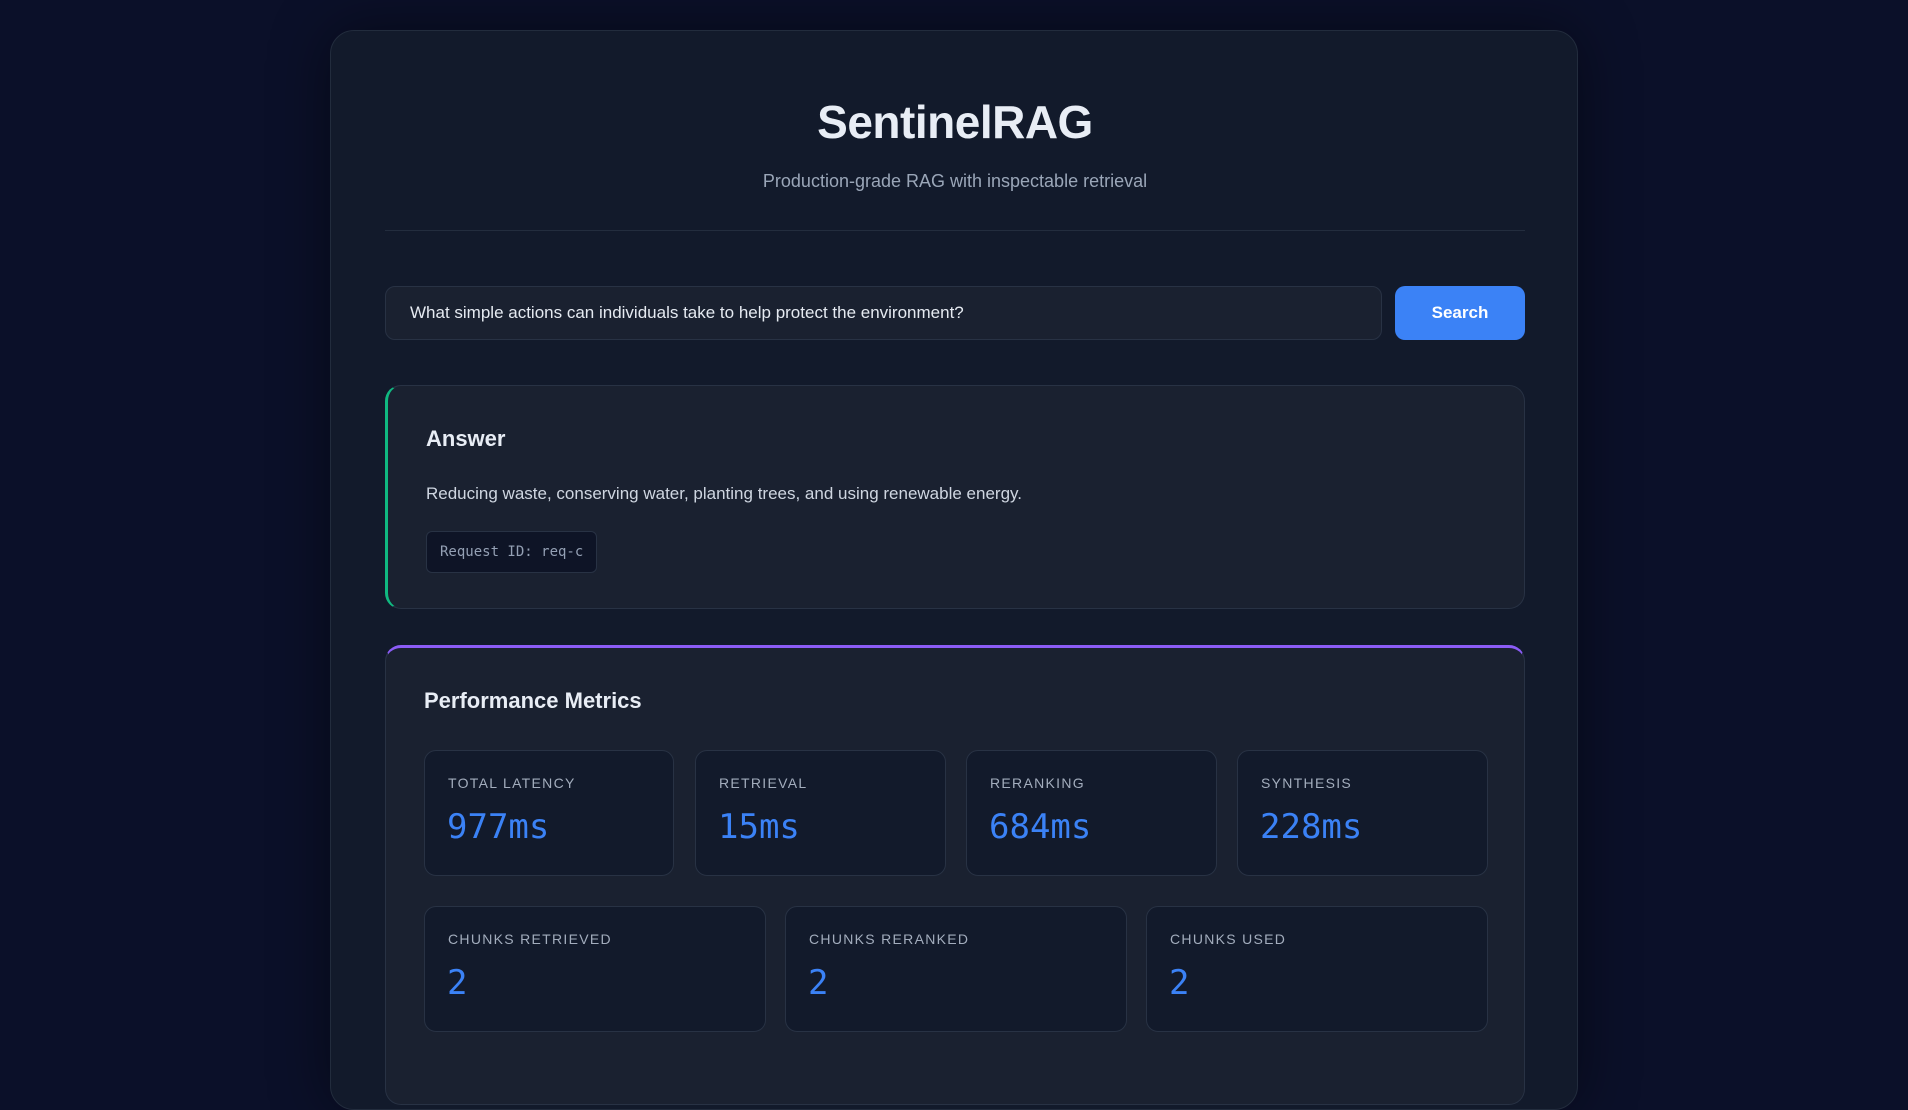  What do you see at coordinates (820, 813) in the screenshot?
I see `metric-retrieval: RETRIEVAL 15ms` at bounding box center [820, 813].